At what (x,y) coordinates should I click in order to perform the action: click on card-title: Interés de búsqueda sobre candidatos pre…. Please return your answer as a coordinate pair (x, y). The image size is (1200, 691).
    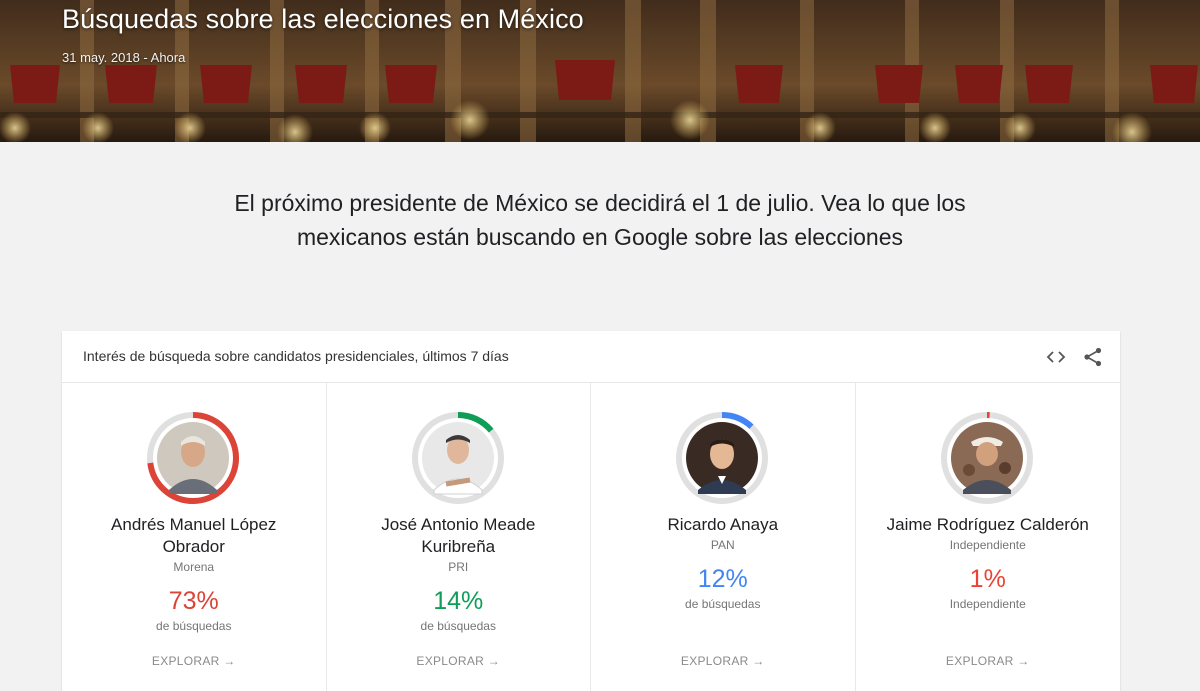
    Looking at the image, I should click on (296, 356).